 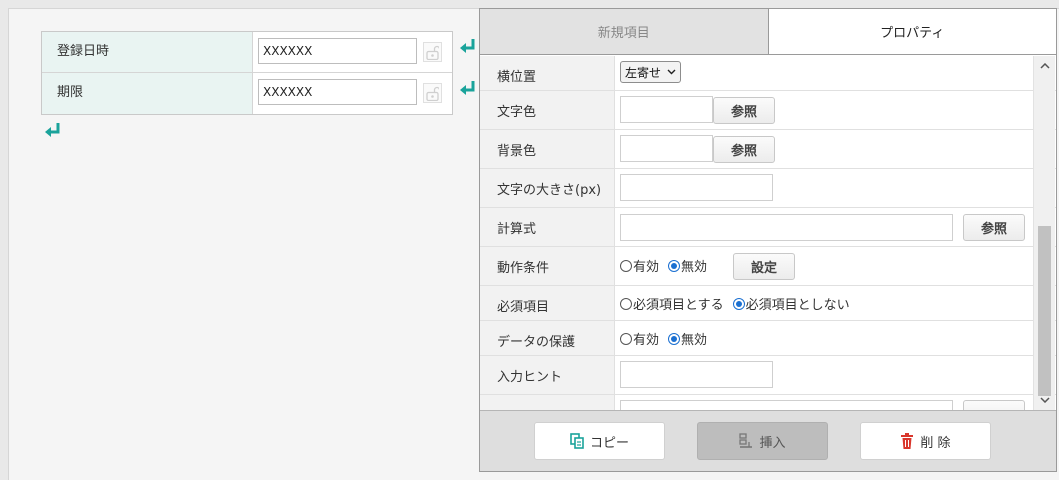 What do you see at coordinates (786, 405) in the screenshot?
I see `partial-field` at bounding box center [786, 405].